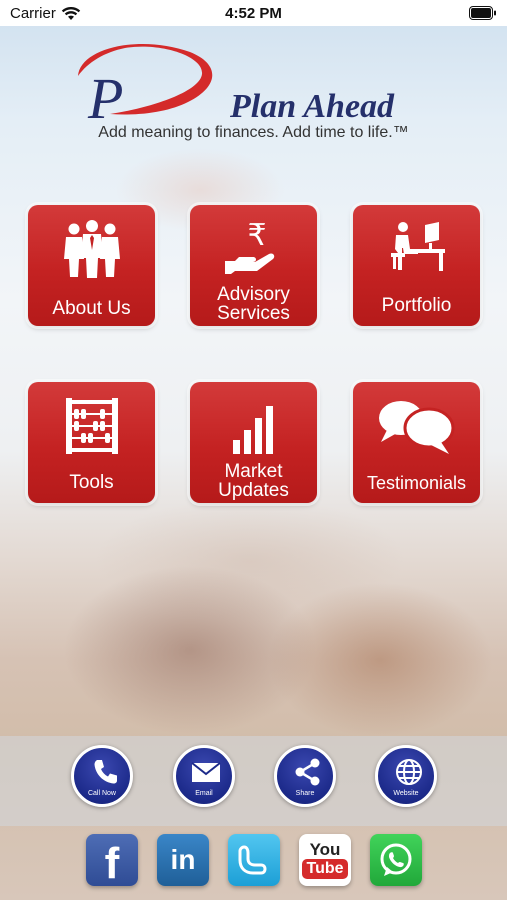 The width and height of the screenshot is (507, 900). I want to click on facebook-glyph: f, so click(112, 863).